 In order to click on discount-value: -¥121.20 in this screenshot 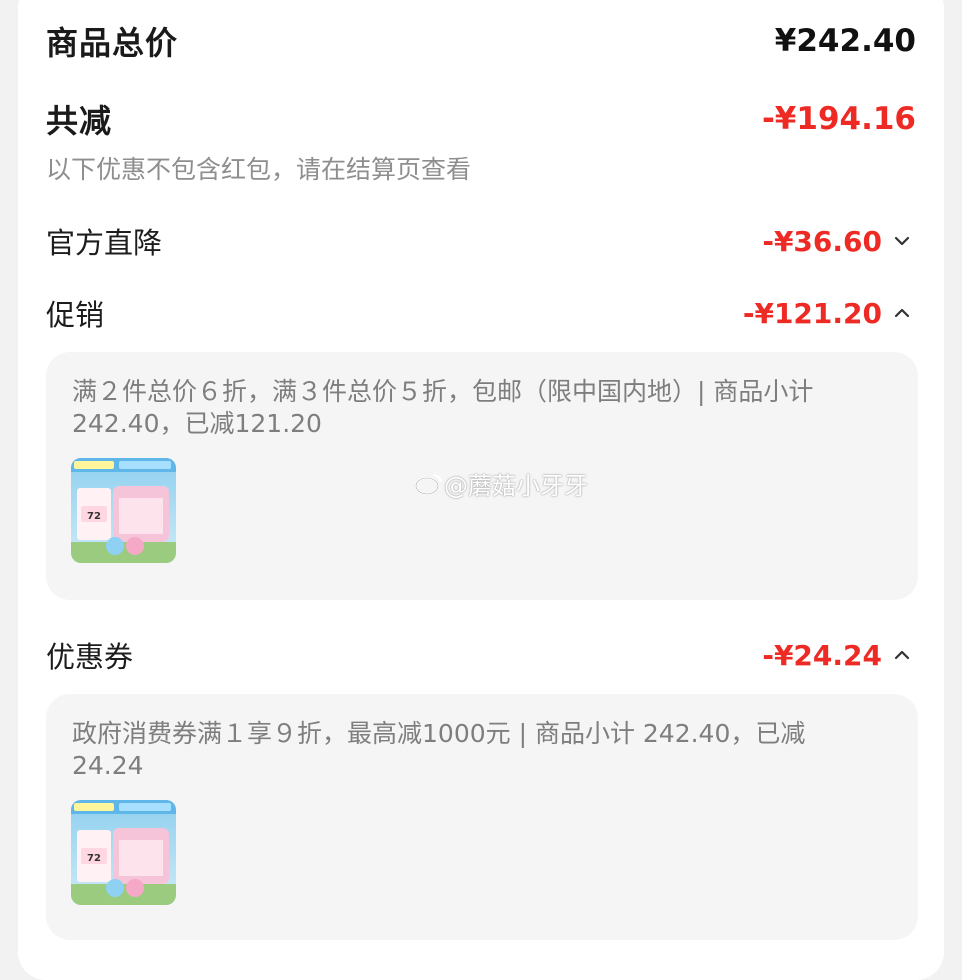, I will do `click(829, 313)`.